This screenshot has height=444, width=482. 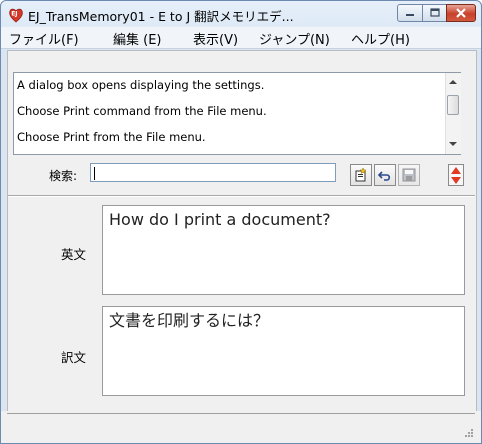 I want to click on undo-icon, so click(x=384, y=176).